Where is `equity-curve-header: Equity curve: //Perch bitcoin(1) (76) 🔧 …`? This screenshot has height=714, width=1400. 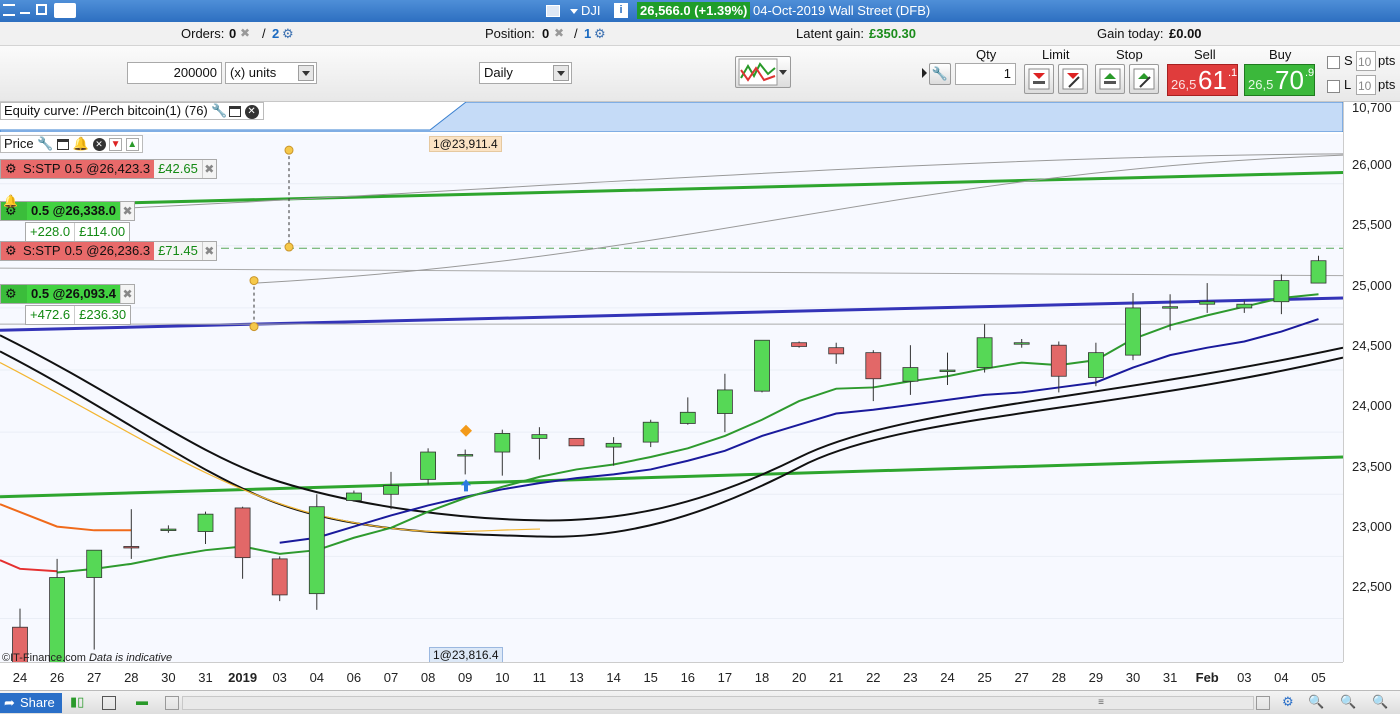 equity-curve-header: Equity curve: //Perch bitcoin(1) (76) 🔧 … is located at coordinates (132, 111).